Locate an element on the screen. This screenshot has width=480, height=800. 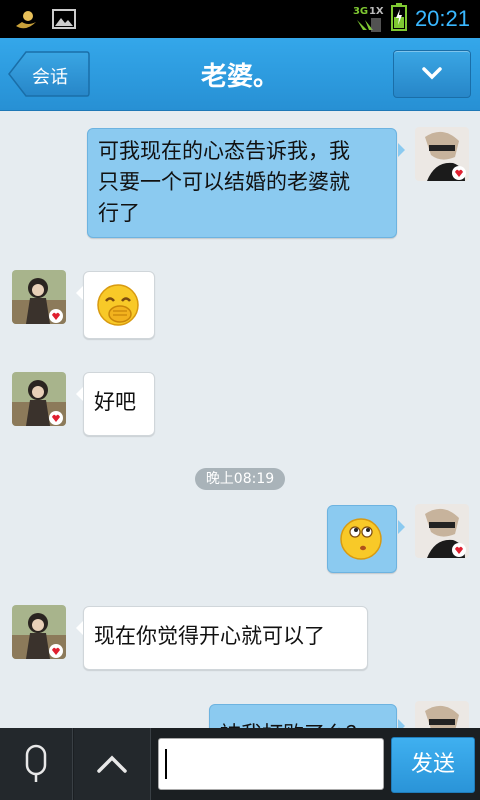
message-bubble-incoming: 现在你觉得开心就可以了 is located at coordinates (222, 638).